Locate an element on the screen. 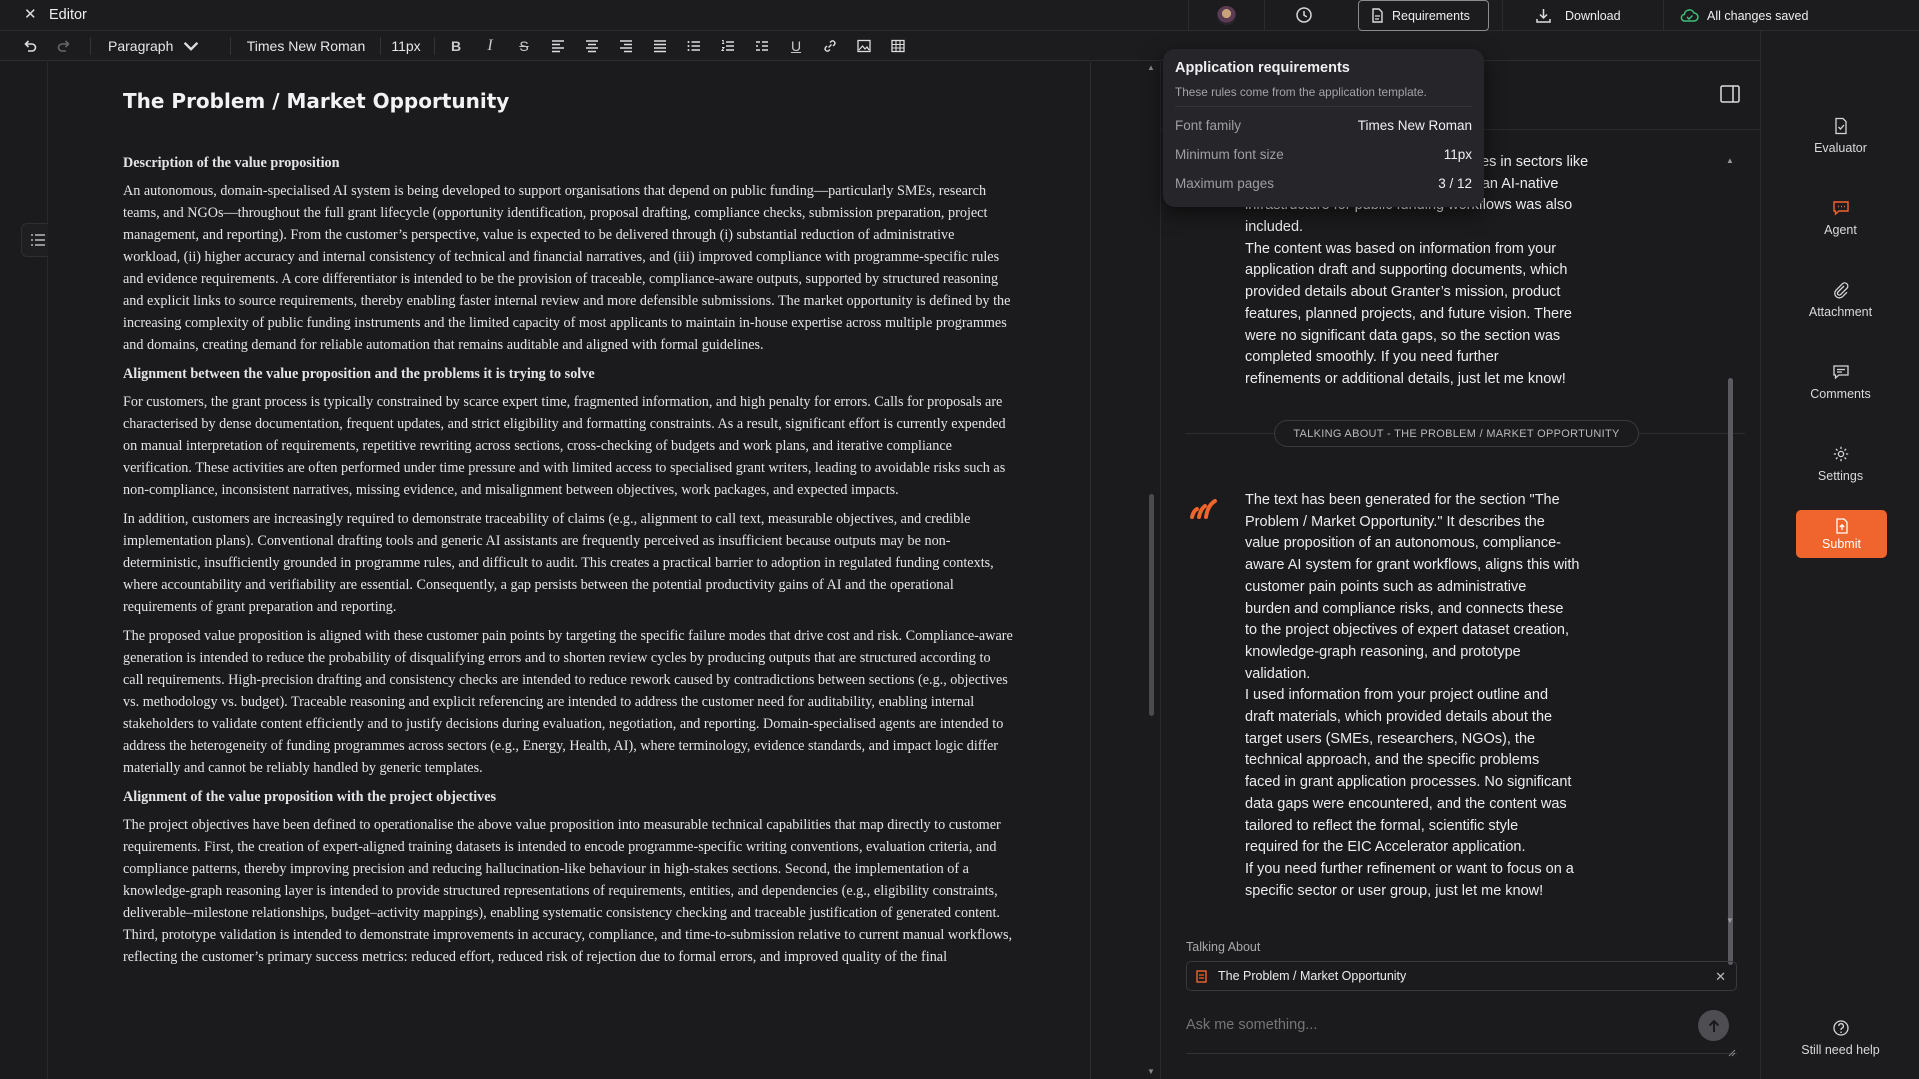 The width and height of the screenshot is (1919, 1079). requirement-row-font-family: Font family Times New Roman is located at coordinates (1323, 125).